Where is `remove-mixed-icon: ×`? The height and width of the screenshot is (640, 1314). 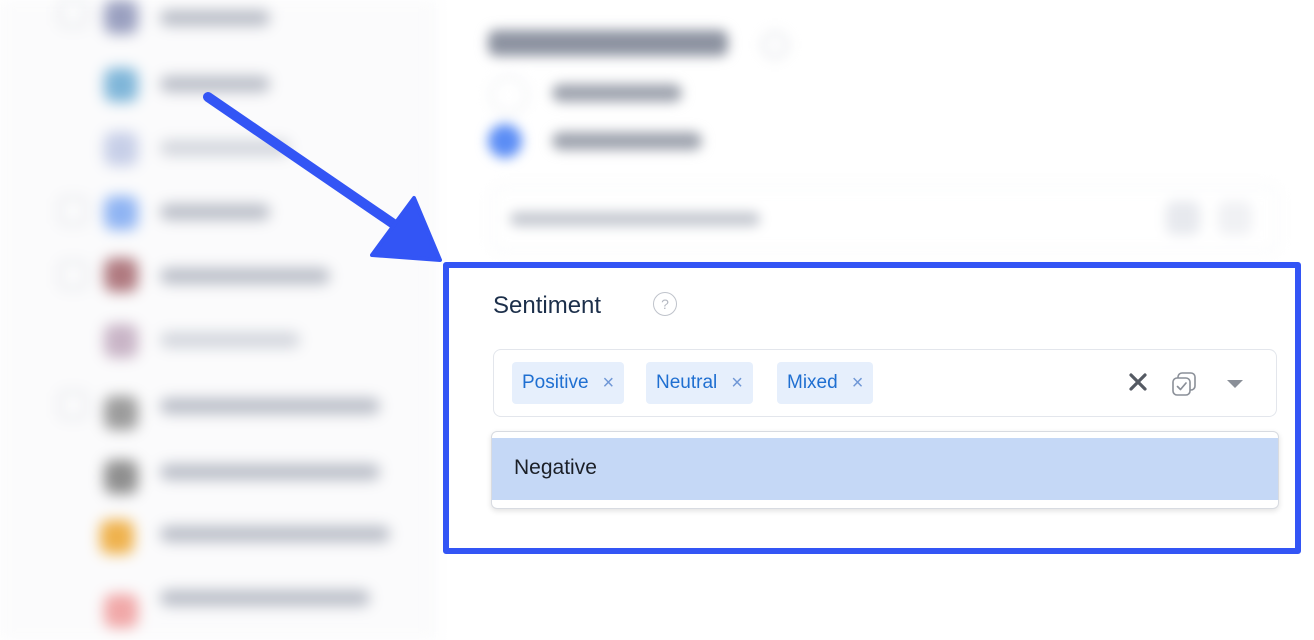 remove-mixed-icon: × is located at coordinates (858, 383).